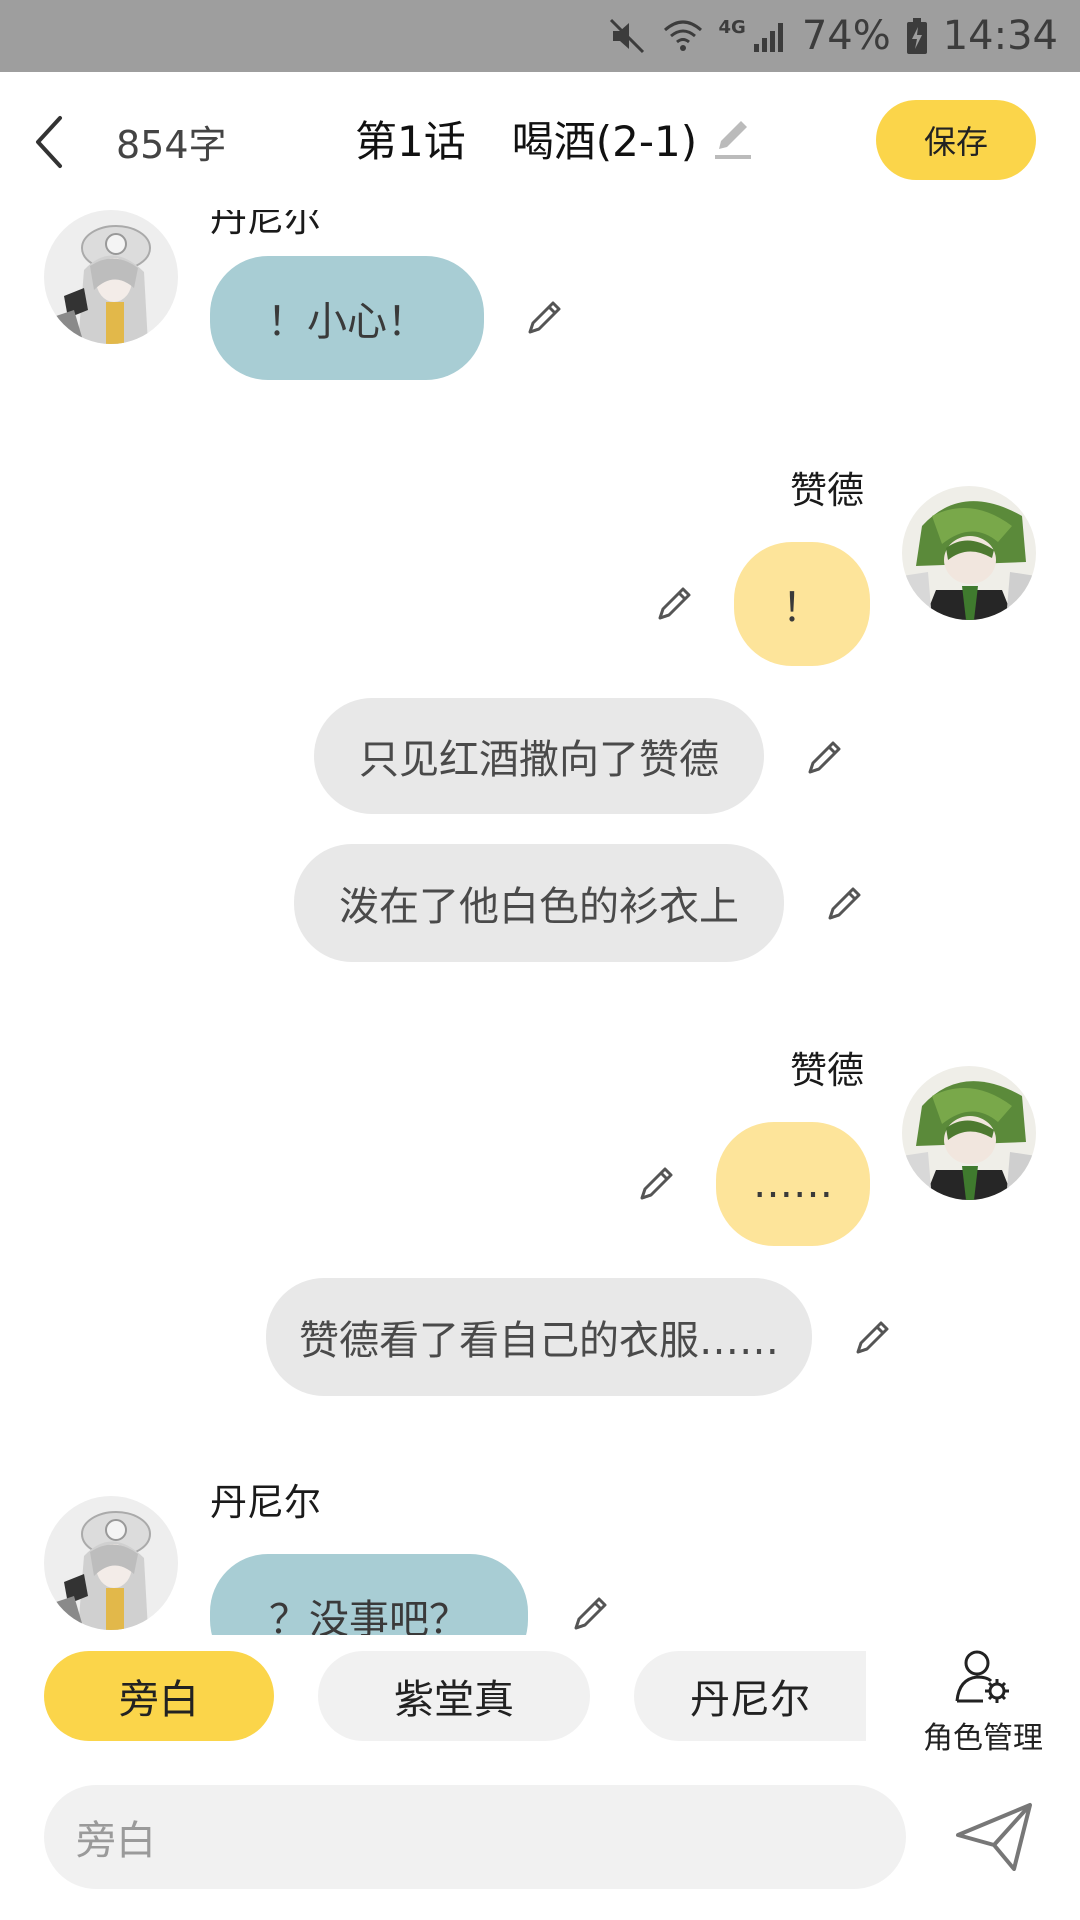 Image resolution: width=1080 pixels, height=1920 pixels. What do you see at coordinates (454, 1696) in the screenshot?
I see `role-chip-zidoumakoto: 紫堂真` at bounding box center [454, 1696].